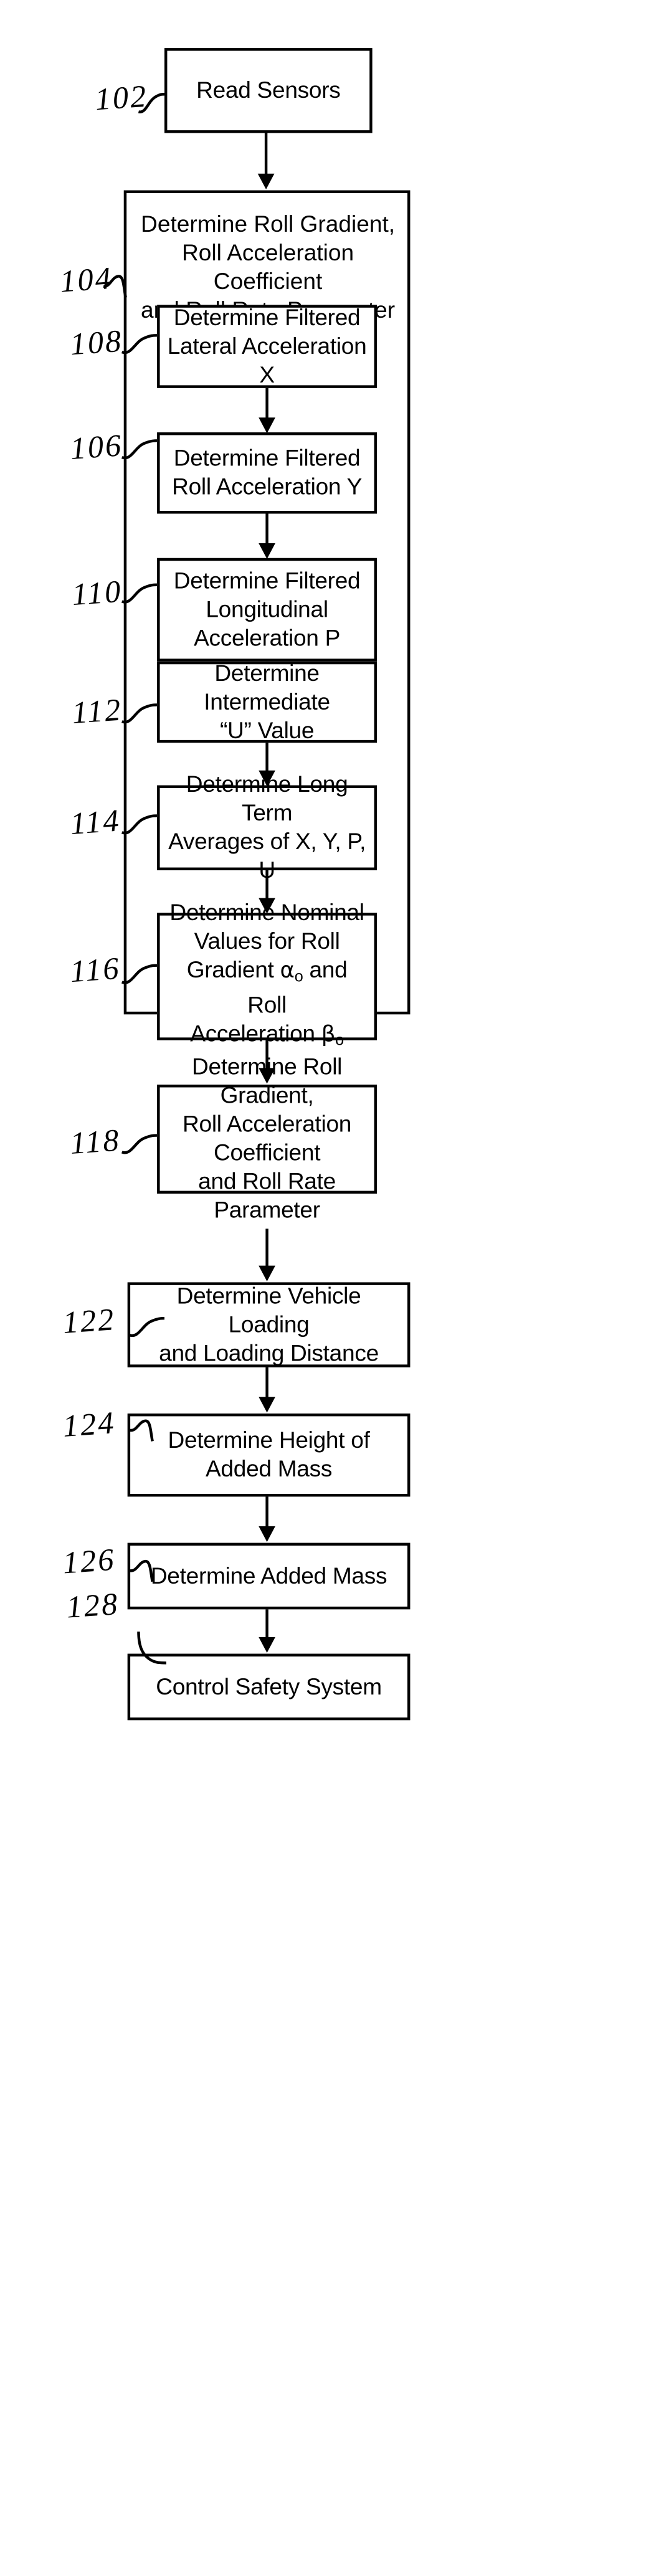 Image resolution: width=646 pixels, height=2576 pixels. What do you see at coordinates (96, 448) in the screenshot?
I see `reference-numeral-106: 106` at bounding box center [96, 448].